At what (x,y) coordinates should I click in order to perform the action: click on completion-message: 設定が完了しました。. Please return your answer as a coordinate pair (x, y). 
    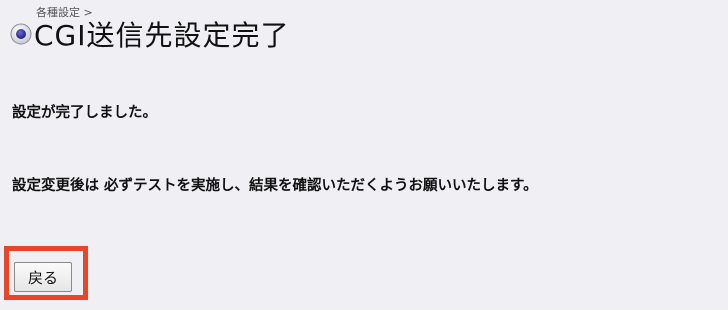
    Looking at the image, I should click on (84, 113).